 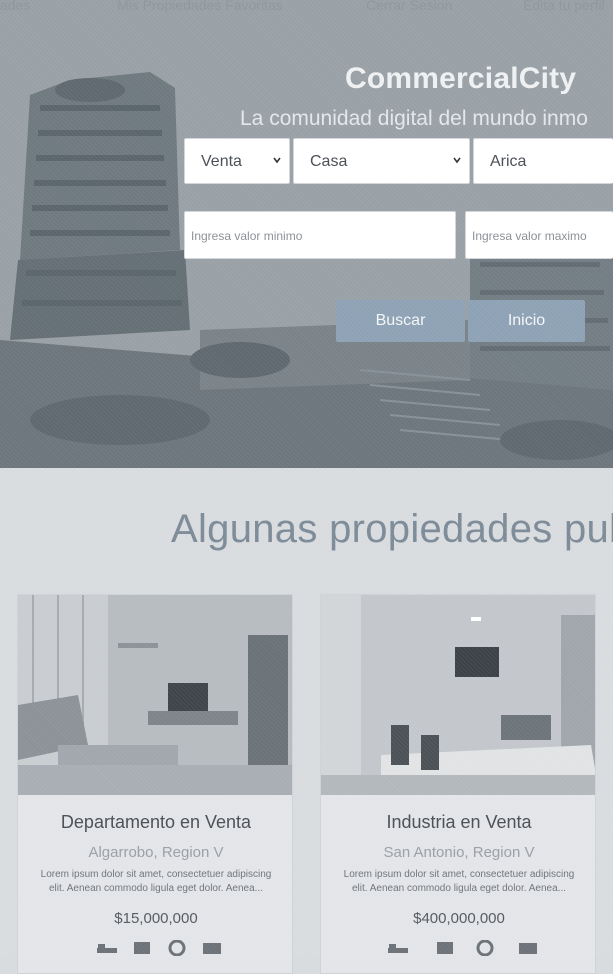 What do you see at coordinates (156, 918) in the screenshot?
I see `property-price: $15,000,000` at bounding box center [156, 918].